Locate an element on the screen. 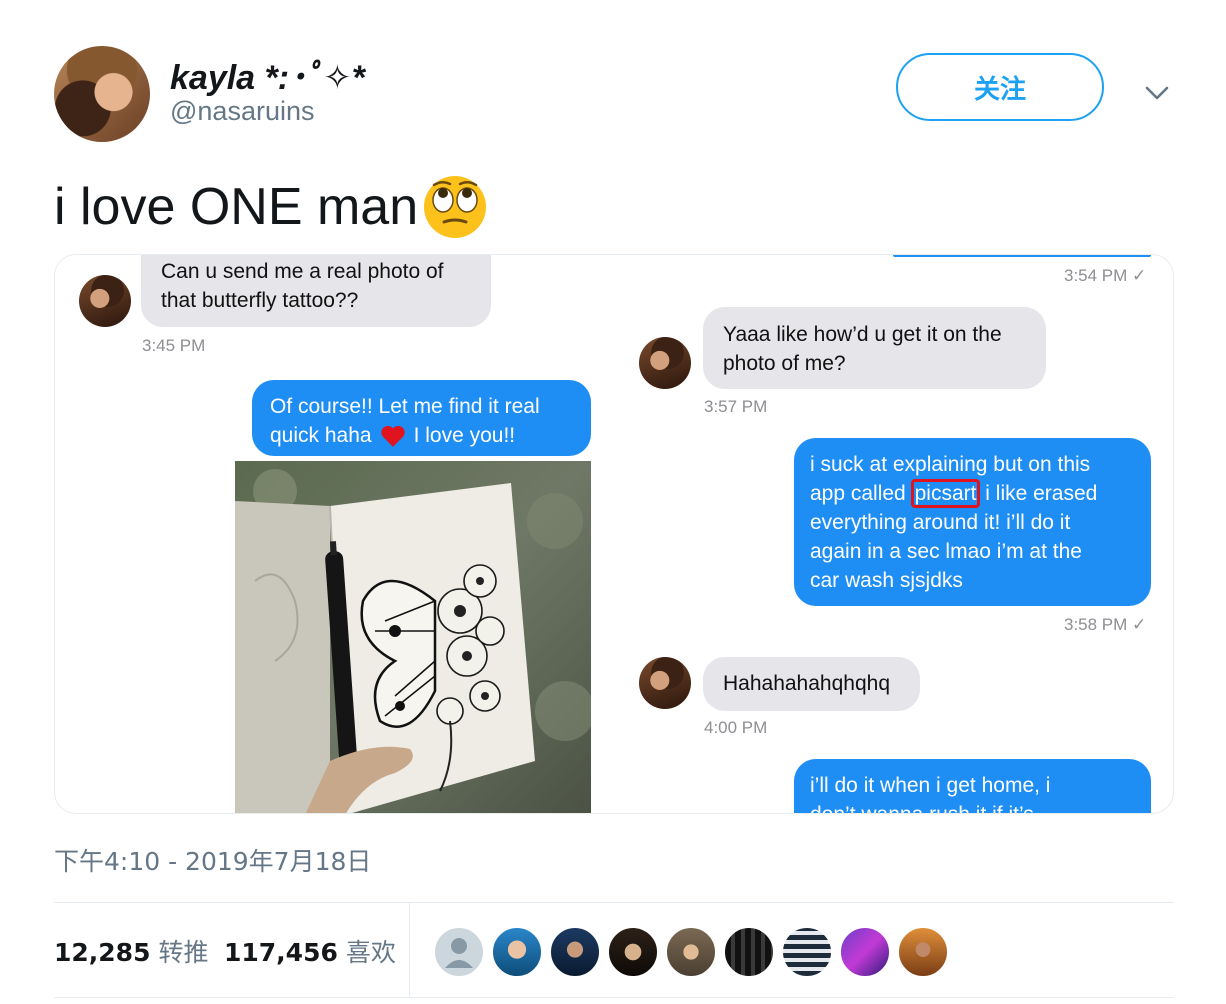 This screenshot has width=1226, height=1004. message-line: that butterfly tattoo?? is located at coordinates (260, 300).